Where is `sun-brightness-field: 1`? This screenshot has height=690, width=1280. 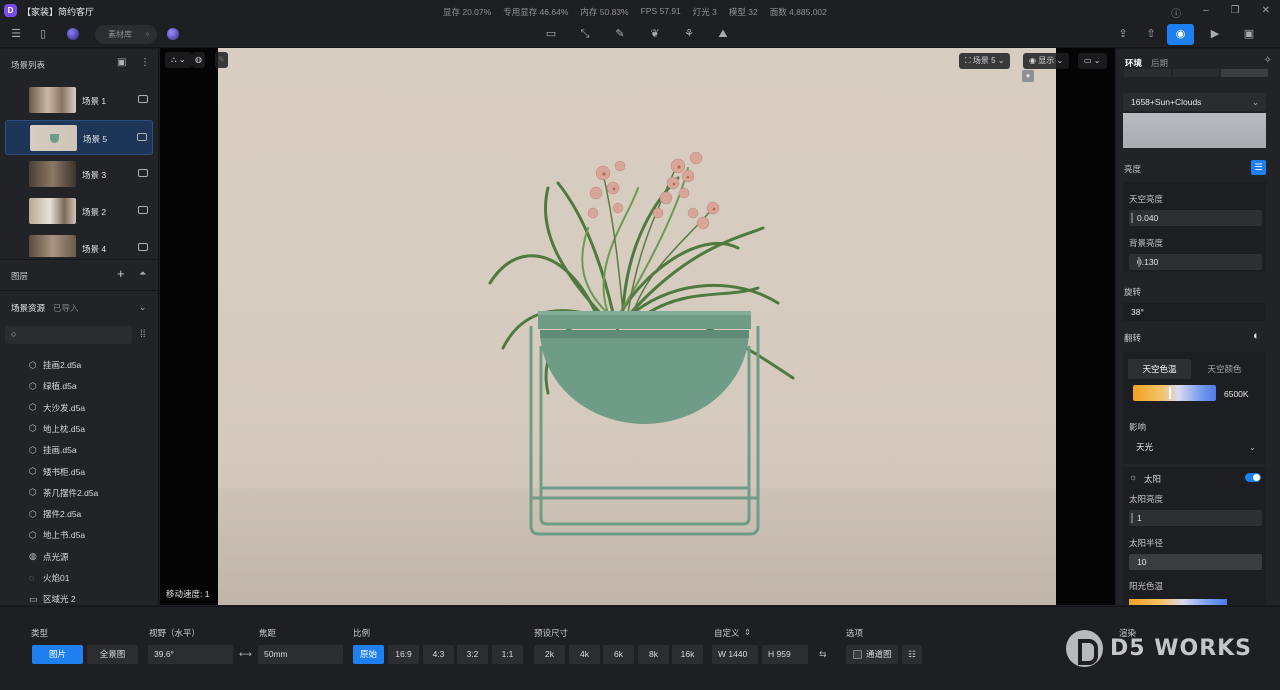
sun-brightness-field: 1 is located at coordinates (1195, 518).